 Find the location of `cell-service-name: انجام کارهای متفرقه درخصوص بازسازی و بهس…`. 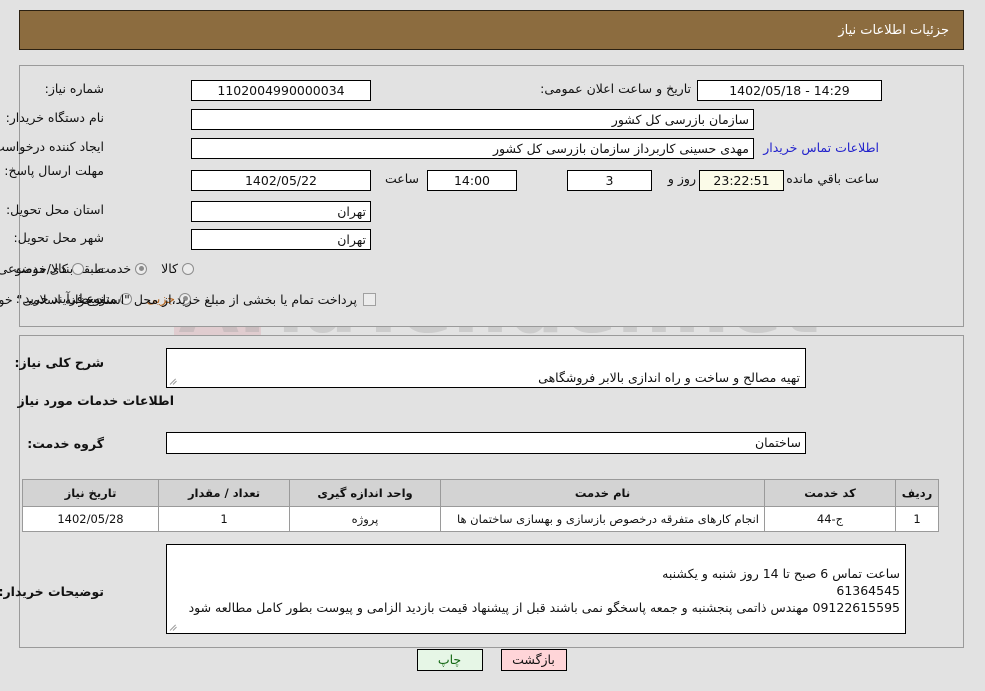

cell-service-name: انجام کارهای متفرقه درخصوص بازسازی و بهس… is located at coordinates (603, 519).